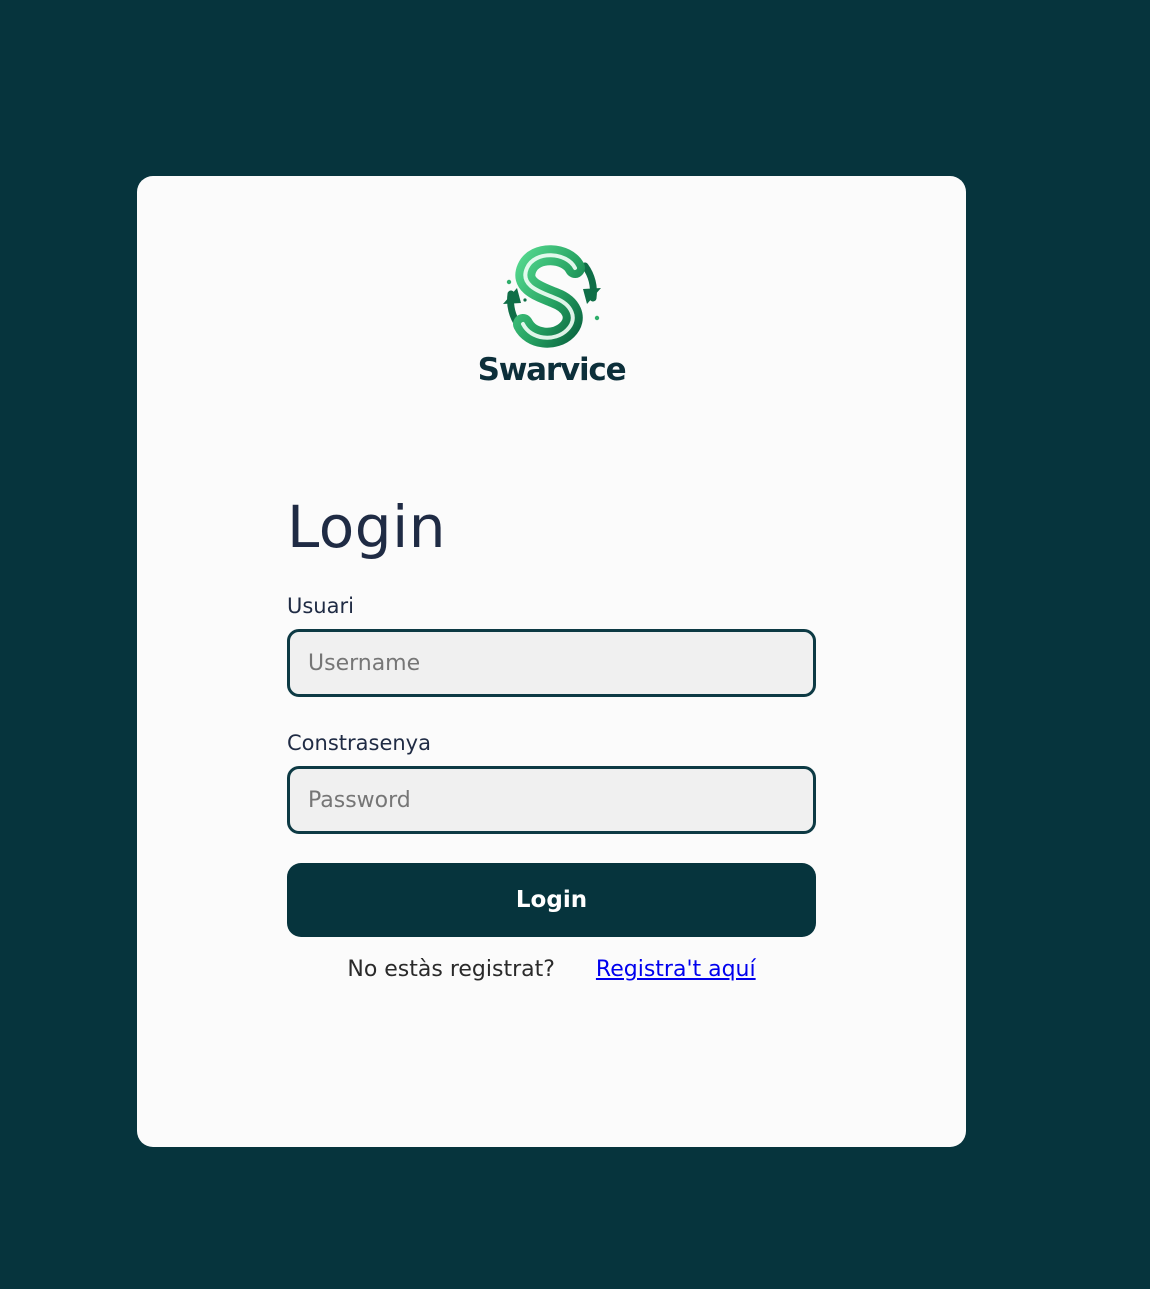  What do you see at coordinates (451, 969) in the screenshot?
I see `register-prompt: No estàs registrat?` at bounding box center [451, 969].